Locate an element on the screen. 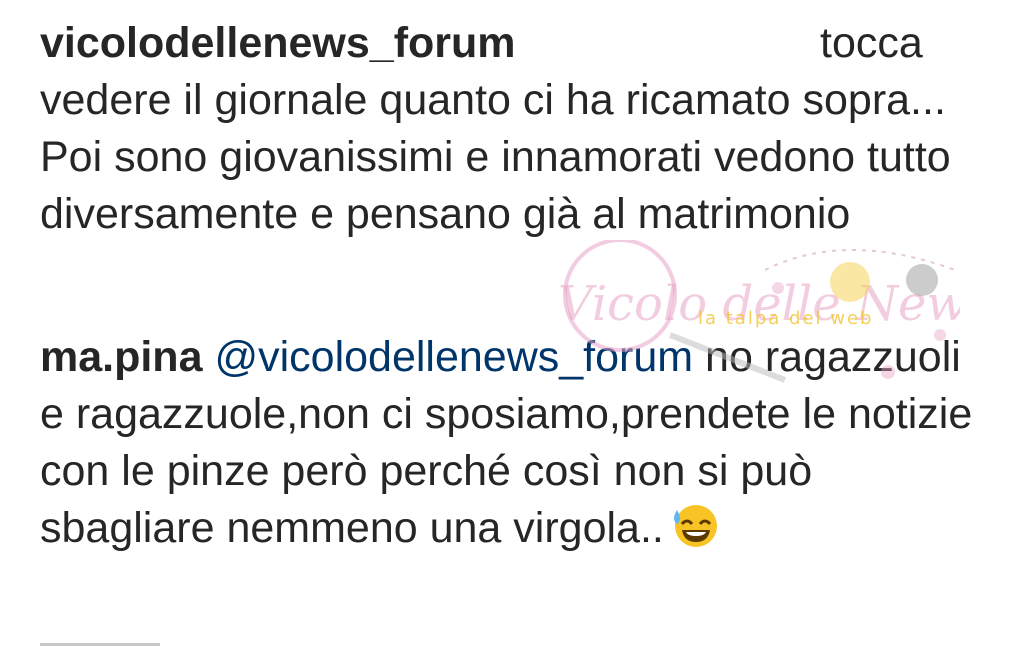 This screenshot has width=1024, height=646. watermark-brand: Vicolo delle News is located at coordinates (759, 304).